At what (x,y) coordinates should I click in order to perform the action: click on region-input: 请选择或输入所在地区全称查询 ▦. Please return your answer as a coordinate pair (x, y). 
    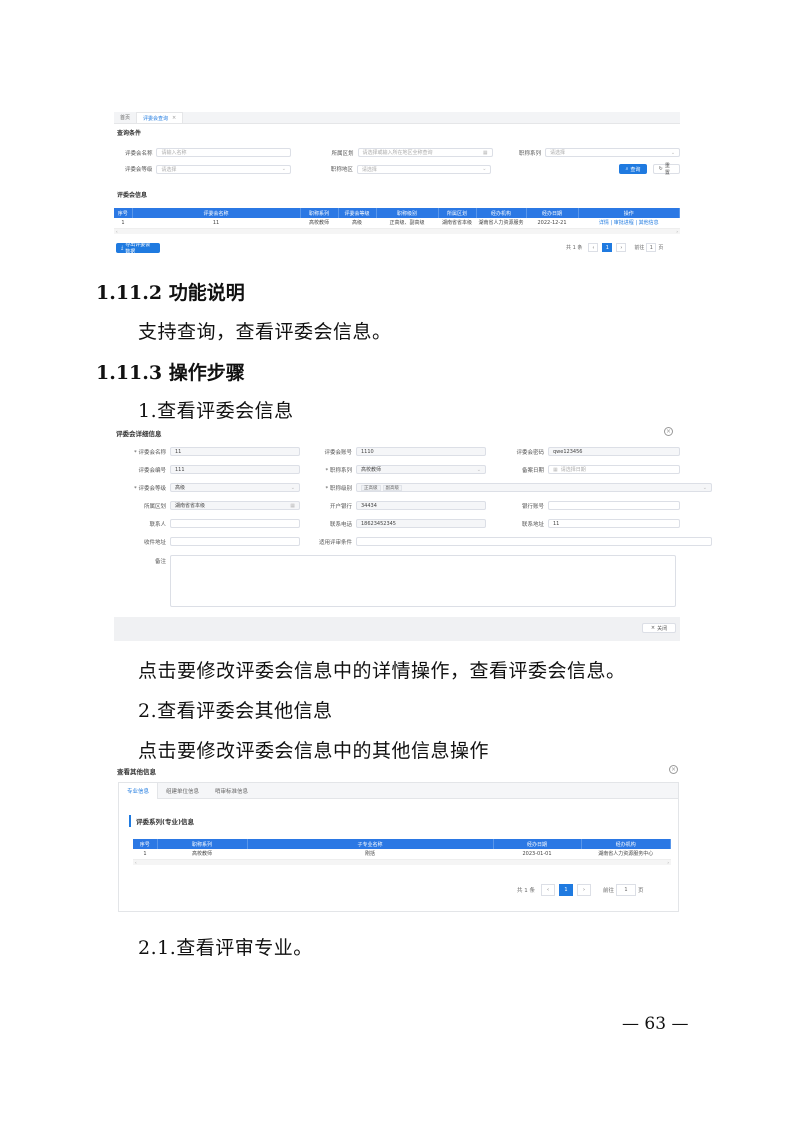
    Looking at the image, I should click on (425, 152).